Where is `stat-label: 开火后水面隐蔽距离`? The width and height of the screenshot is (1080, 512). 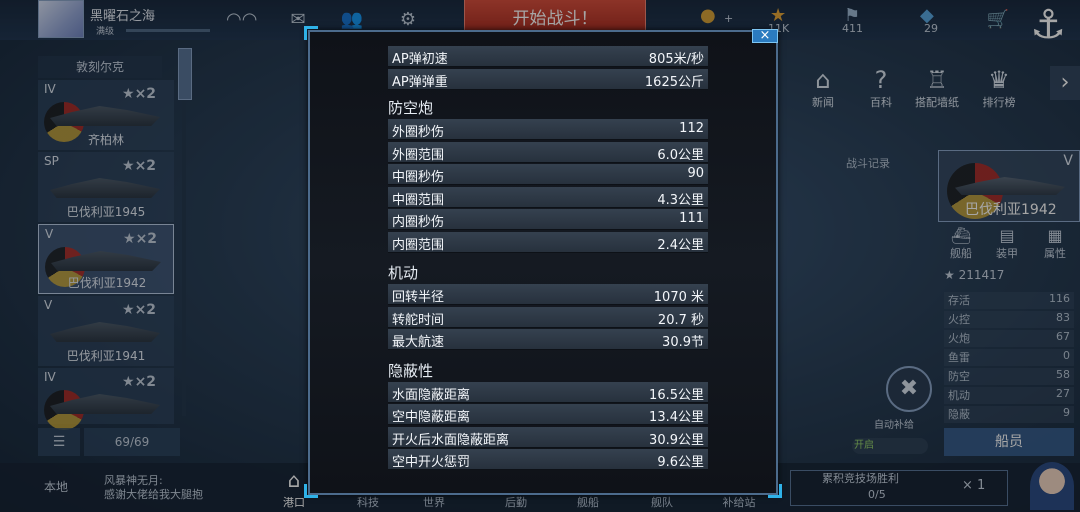
stat-label: 开火后水面隐蔽距离 is located at coordinates (451, 440).